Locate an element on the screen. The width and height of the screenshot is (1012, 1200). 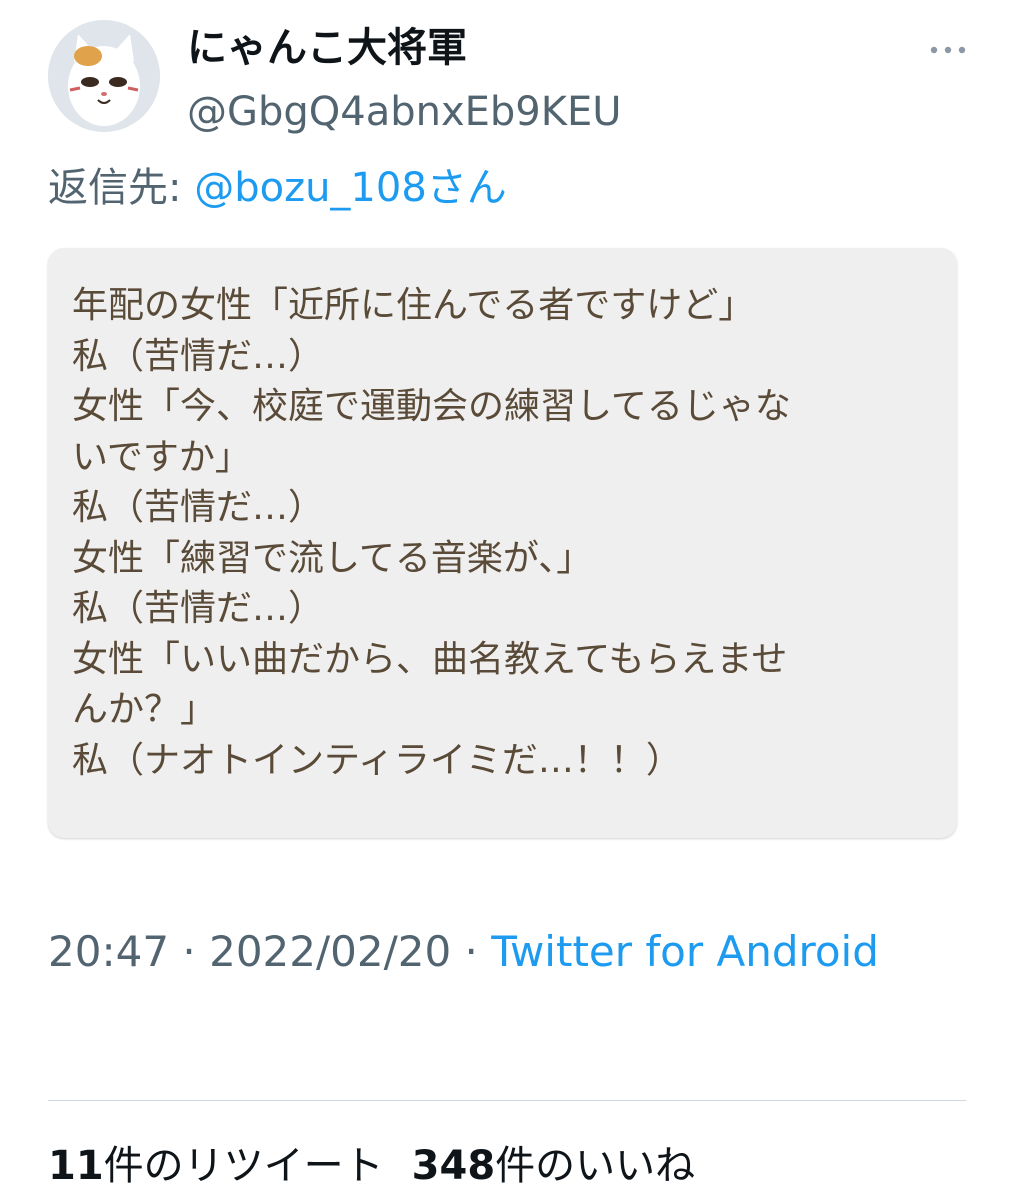
quote-line: 女性「いい曲だから、曲名教えてもらえませ is located at coordinates (430, 659).